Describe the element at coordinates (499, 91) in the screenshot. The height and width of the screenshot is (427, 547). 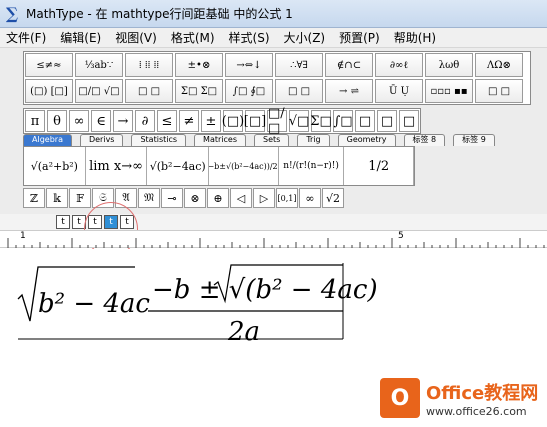
I see `palette-matrices: □ □` at that location.